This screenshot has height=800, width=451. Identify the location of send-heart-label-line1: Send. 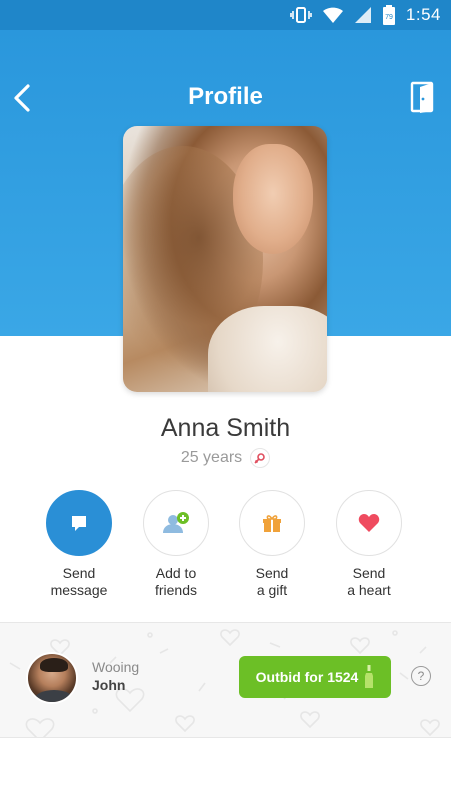
(369, 573).